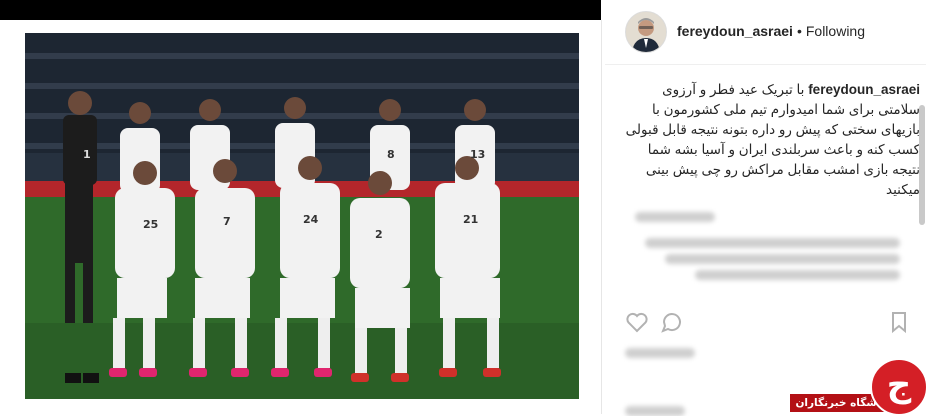 This screenshot has width=926, height=416. I want to click on comment-icon, so click(672, 322).